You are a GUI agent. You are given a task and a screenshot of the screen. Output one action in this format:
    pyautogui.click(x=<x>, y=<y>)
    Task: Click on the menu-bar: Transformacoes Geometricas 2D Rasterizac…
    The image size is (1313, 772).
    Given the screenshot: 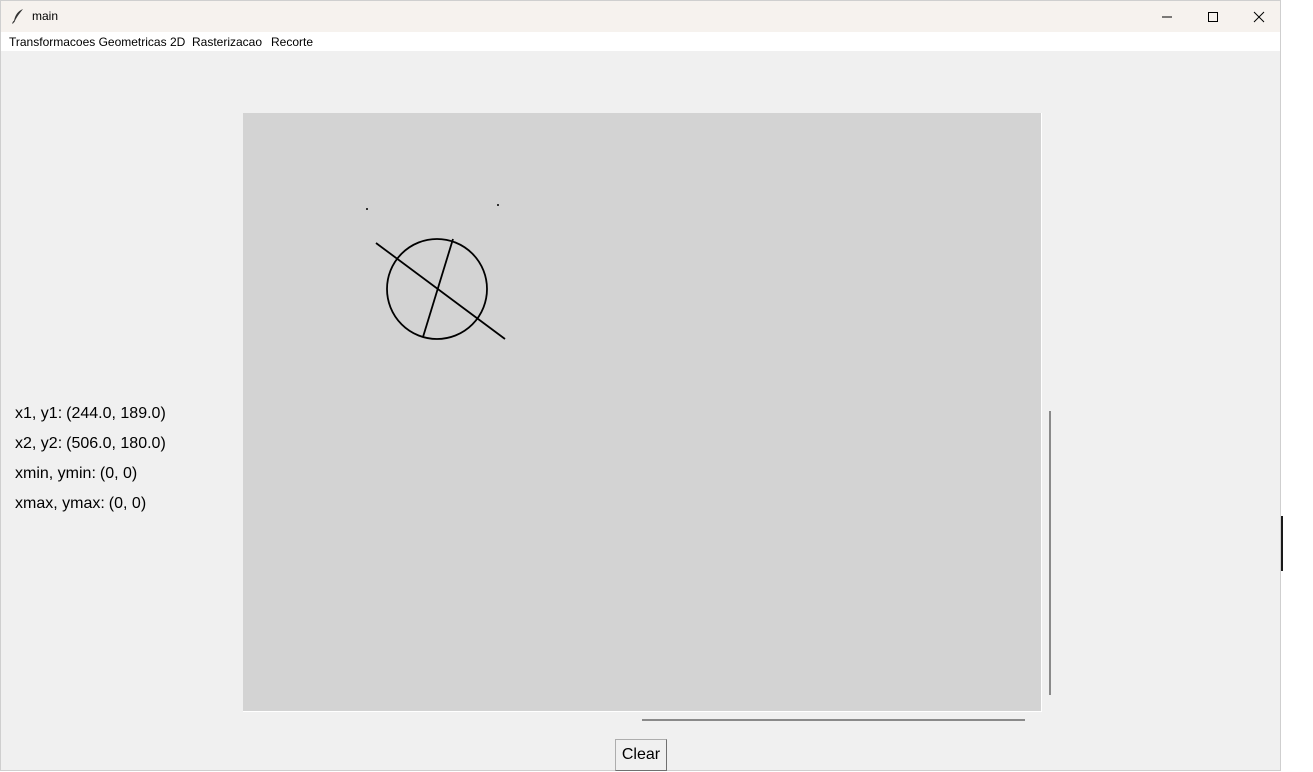 What is the action you would take?
    pyautogui.click(x=640, y=41)
    